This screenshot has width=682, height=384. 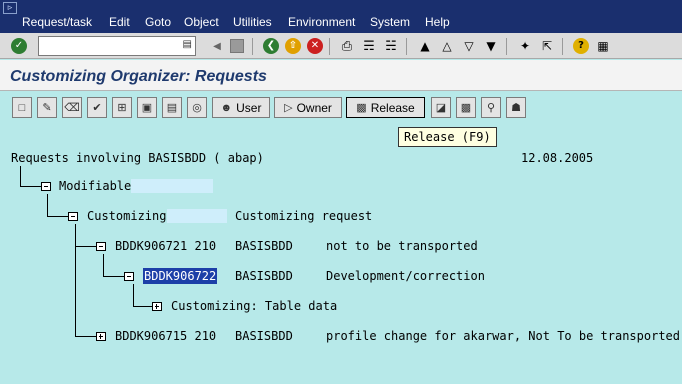 I want to click on release-label: Release, so click(x=392, y=107).